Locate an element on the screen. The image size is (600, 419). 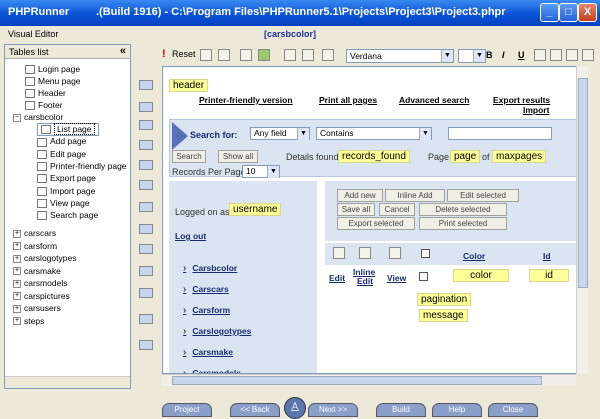
image-icon is located at coordinates (328, 55).